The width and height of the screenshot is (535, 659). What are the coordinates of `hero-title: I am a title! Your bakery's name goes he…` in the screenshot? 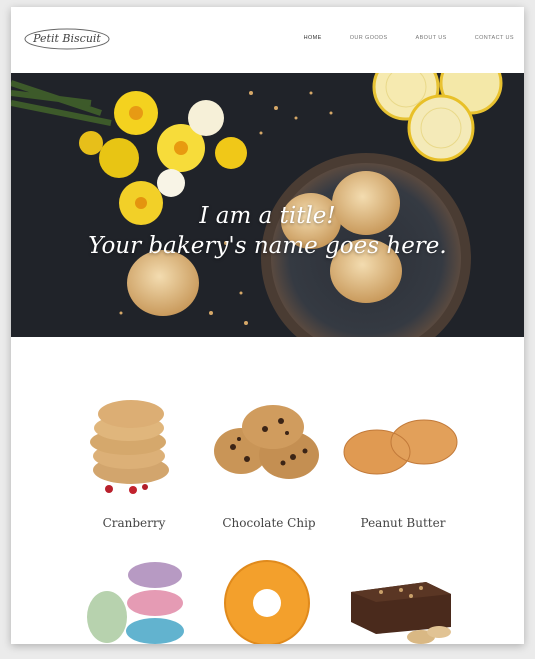 It's located at (267, 231).